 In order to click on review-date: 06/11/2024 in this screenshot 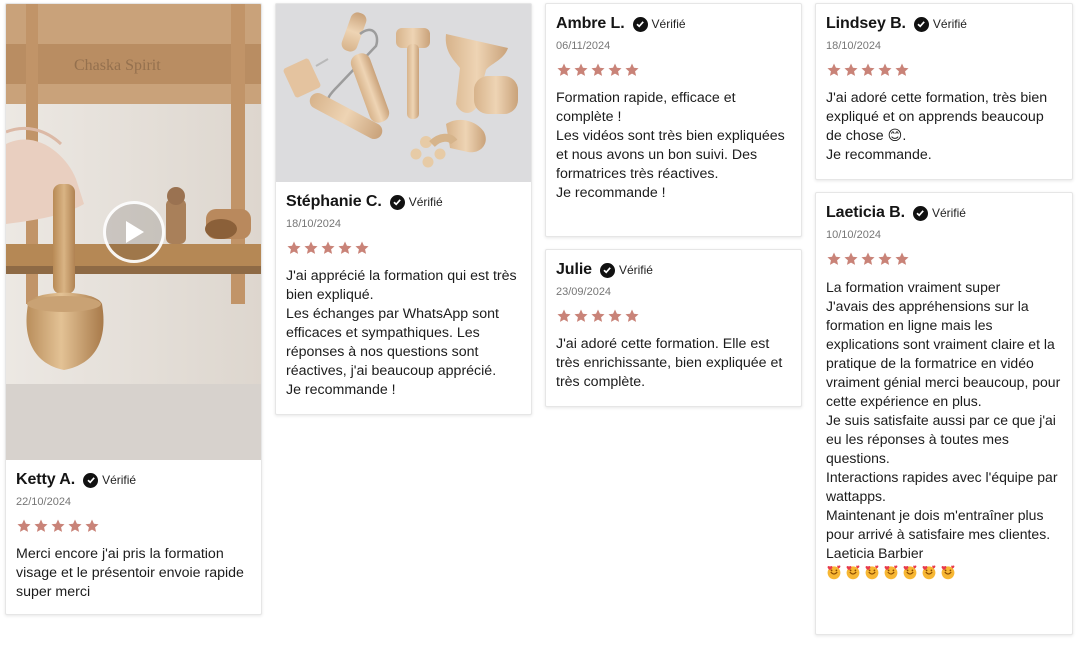, I will do `click(583, 46)`.